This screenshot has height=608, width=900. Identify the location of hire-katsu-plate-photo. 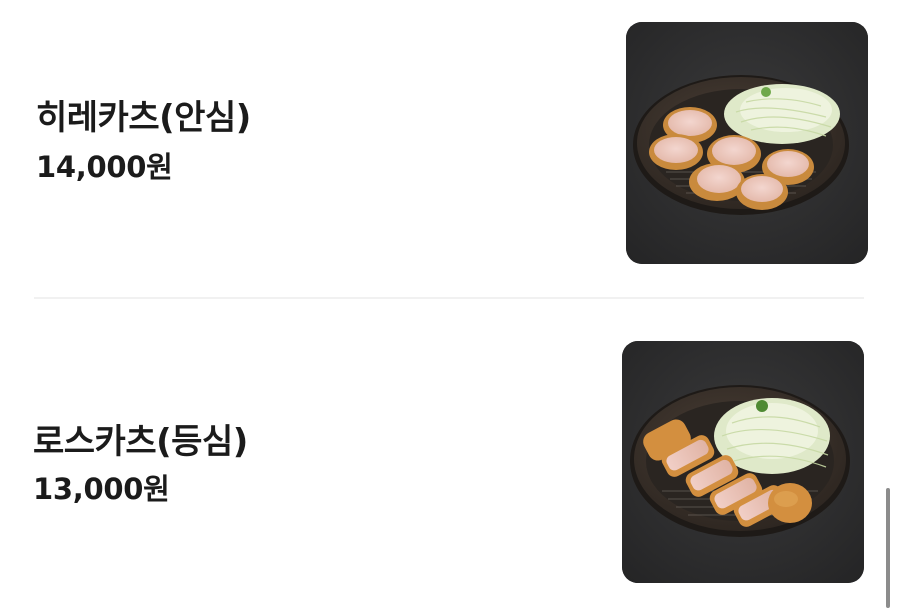
(747, 143).